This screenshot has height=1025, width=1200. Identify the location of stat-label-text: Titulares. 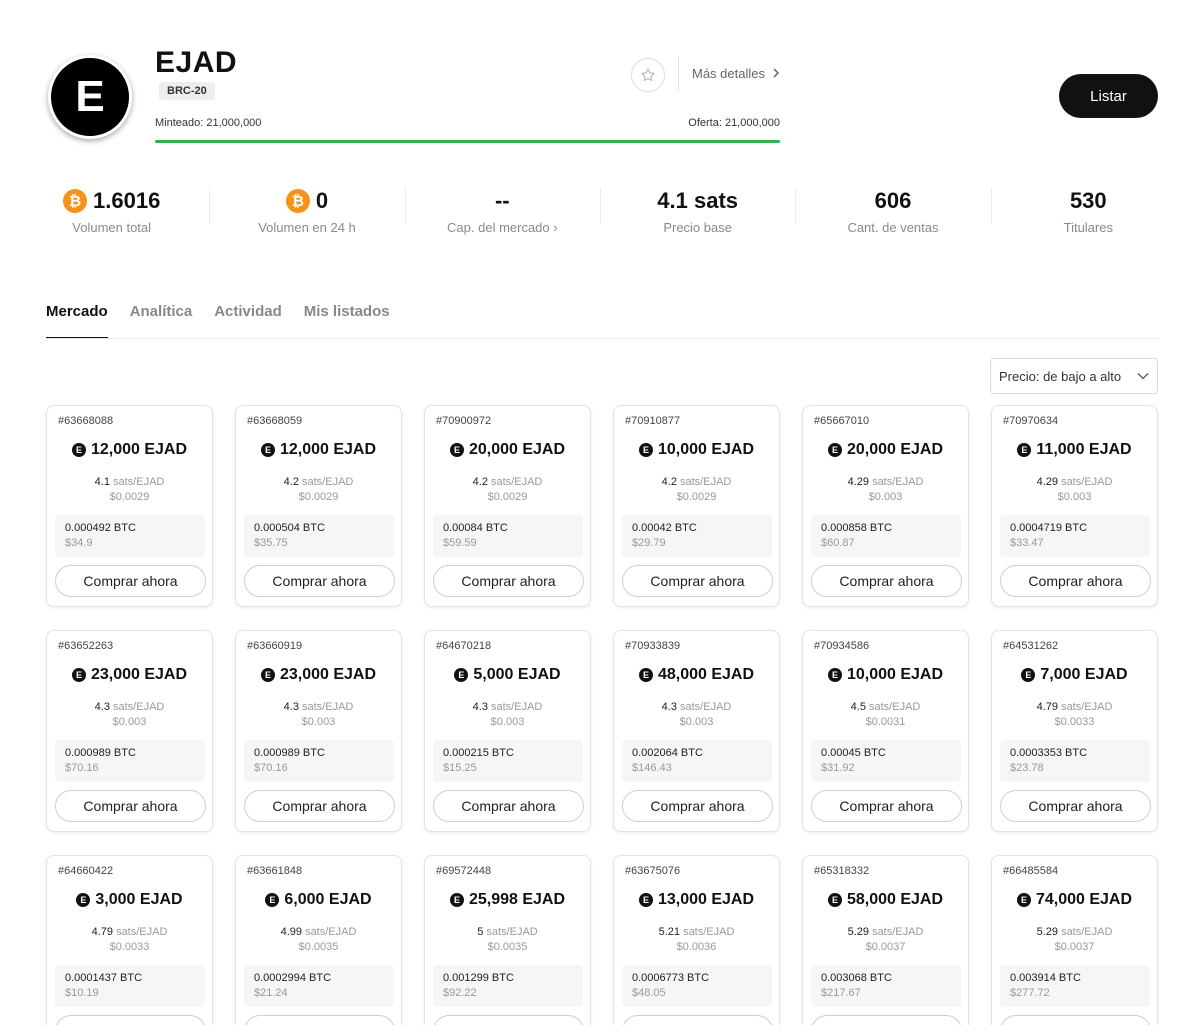
(1088, 227).